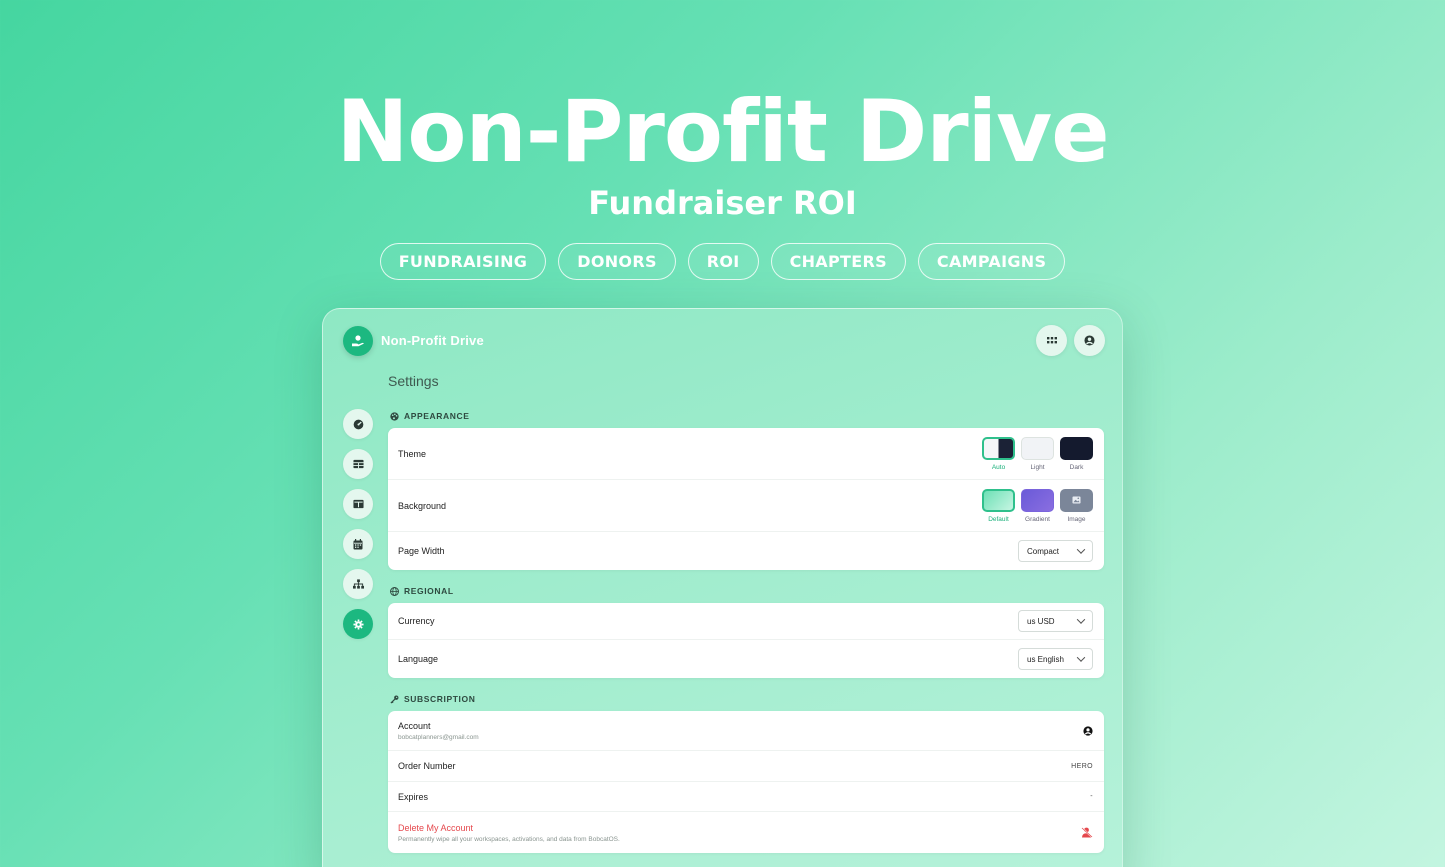 This screenshot has width=1445, height=867. Describe the element at coordinates (746, 621) in the screenshot. I see `currency-row: Currency us USD` at that location.